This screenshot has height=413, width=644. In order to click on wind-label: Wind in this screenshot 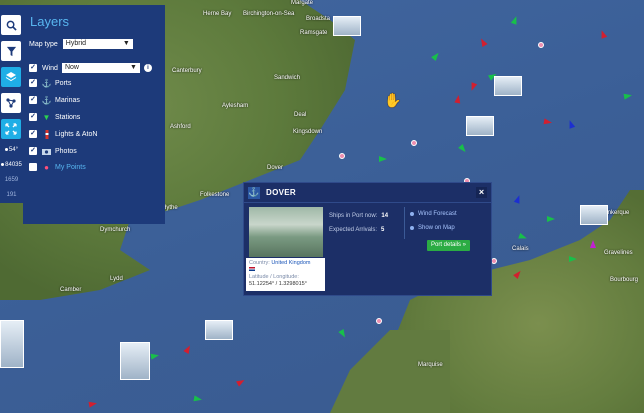, I will do `click(50, 68)`.